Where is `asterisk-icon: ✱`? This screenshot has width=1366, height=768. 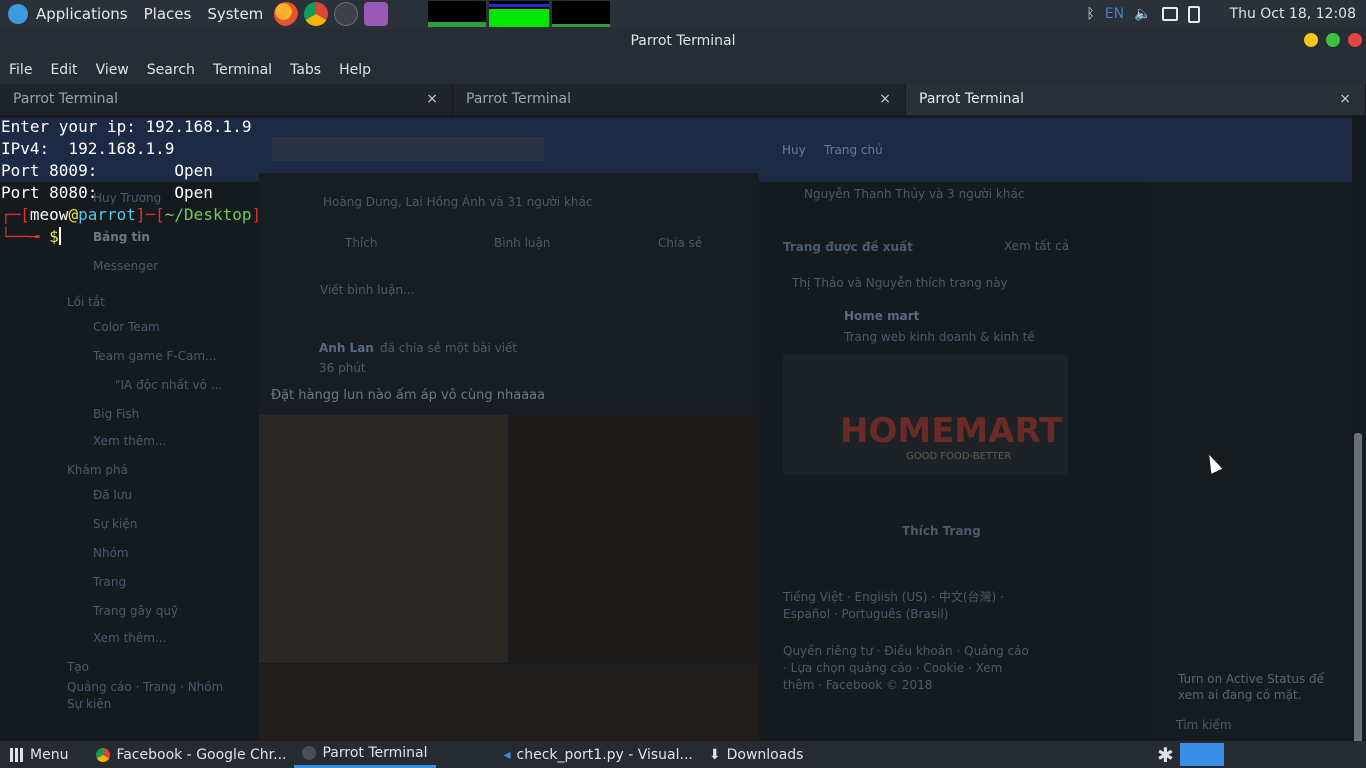
asterisk-icon: ✱ is located at coordinates (1165, 755).